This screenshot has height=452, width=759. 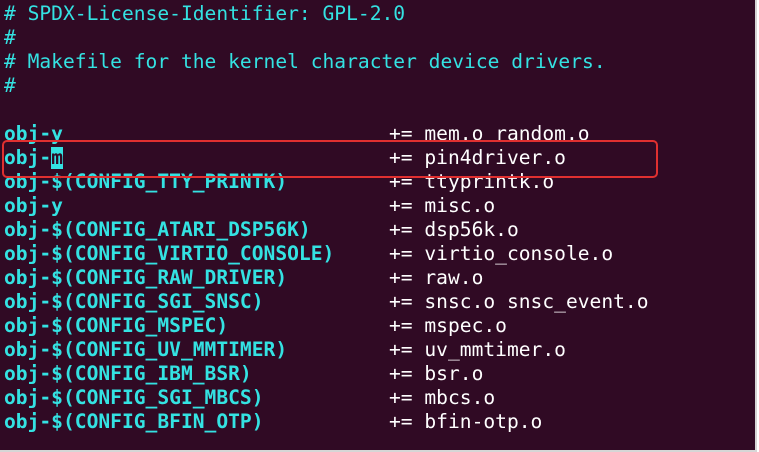 What do you see at coordinates (442, 397) in the screenshot?
I see `code-rhs: += mbcs.o` at bounding box center [442, 397].